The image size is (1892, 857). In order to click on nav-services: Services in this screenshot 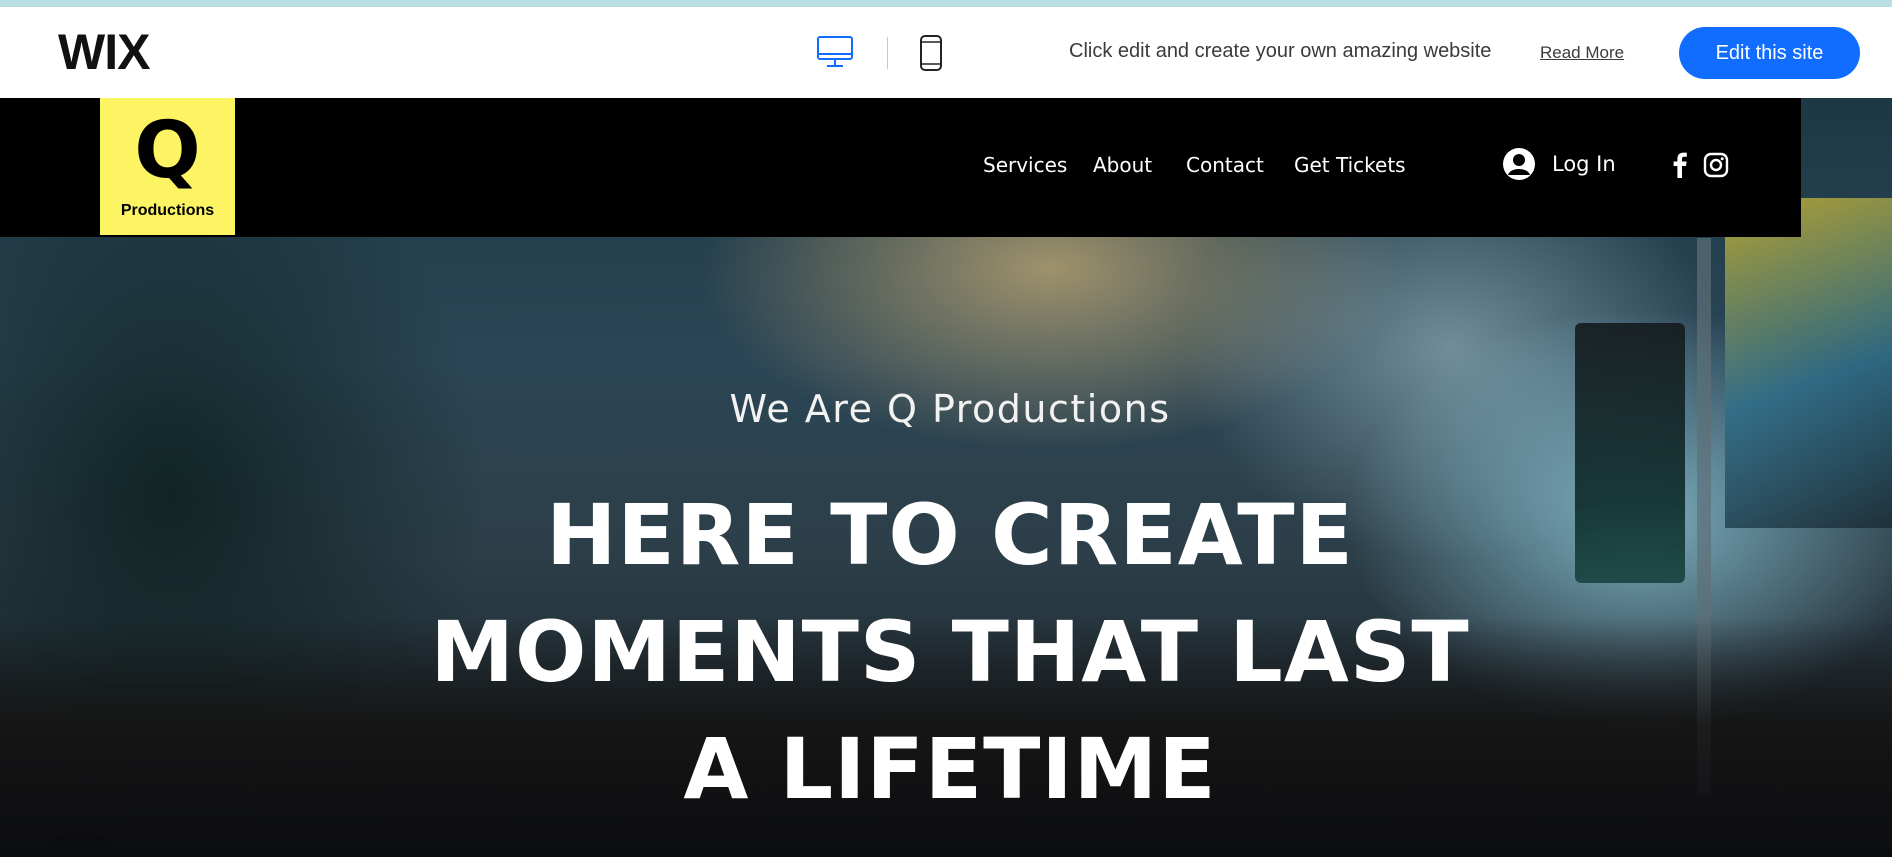, I will do `click(1025, 165)`.